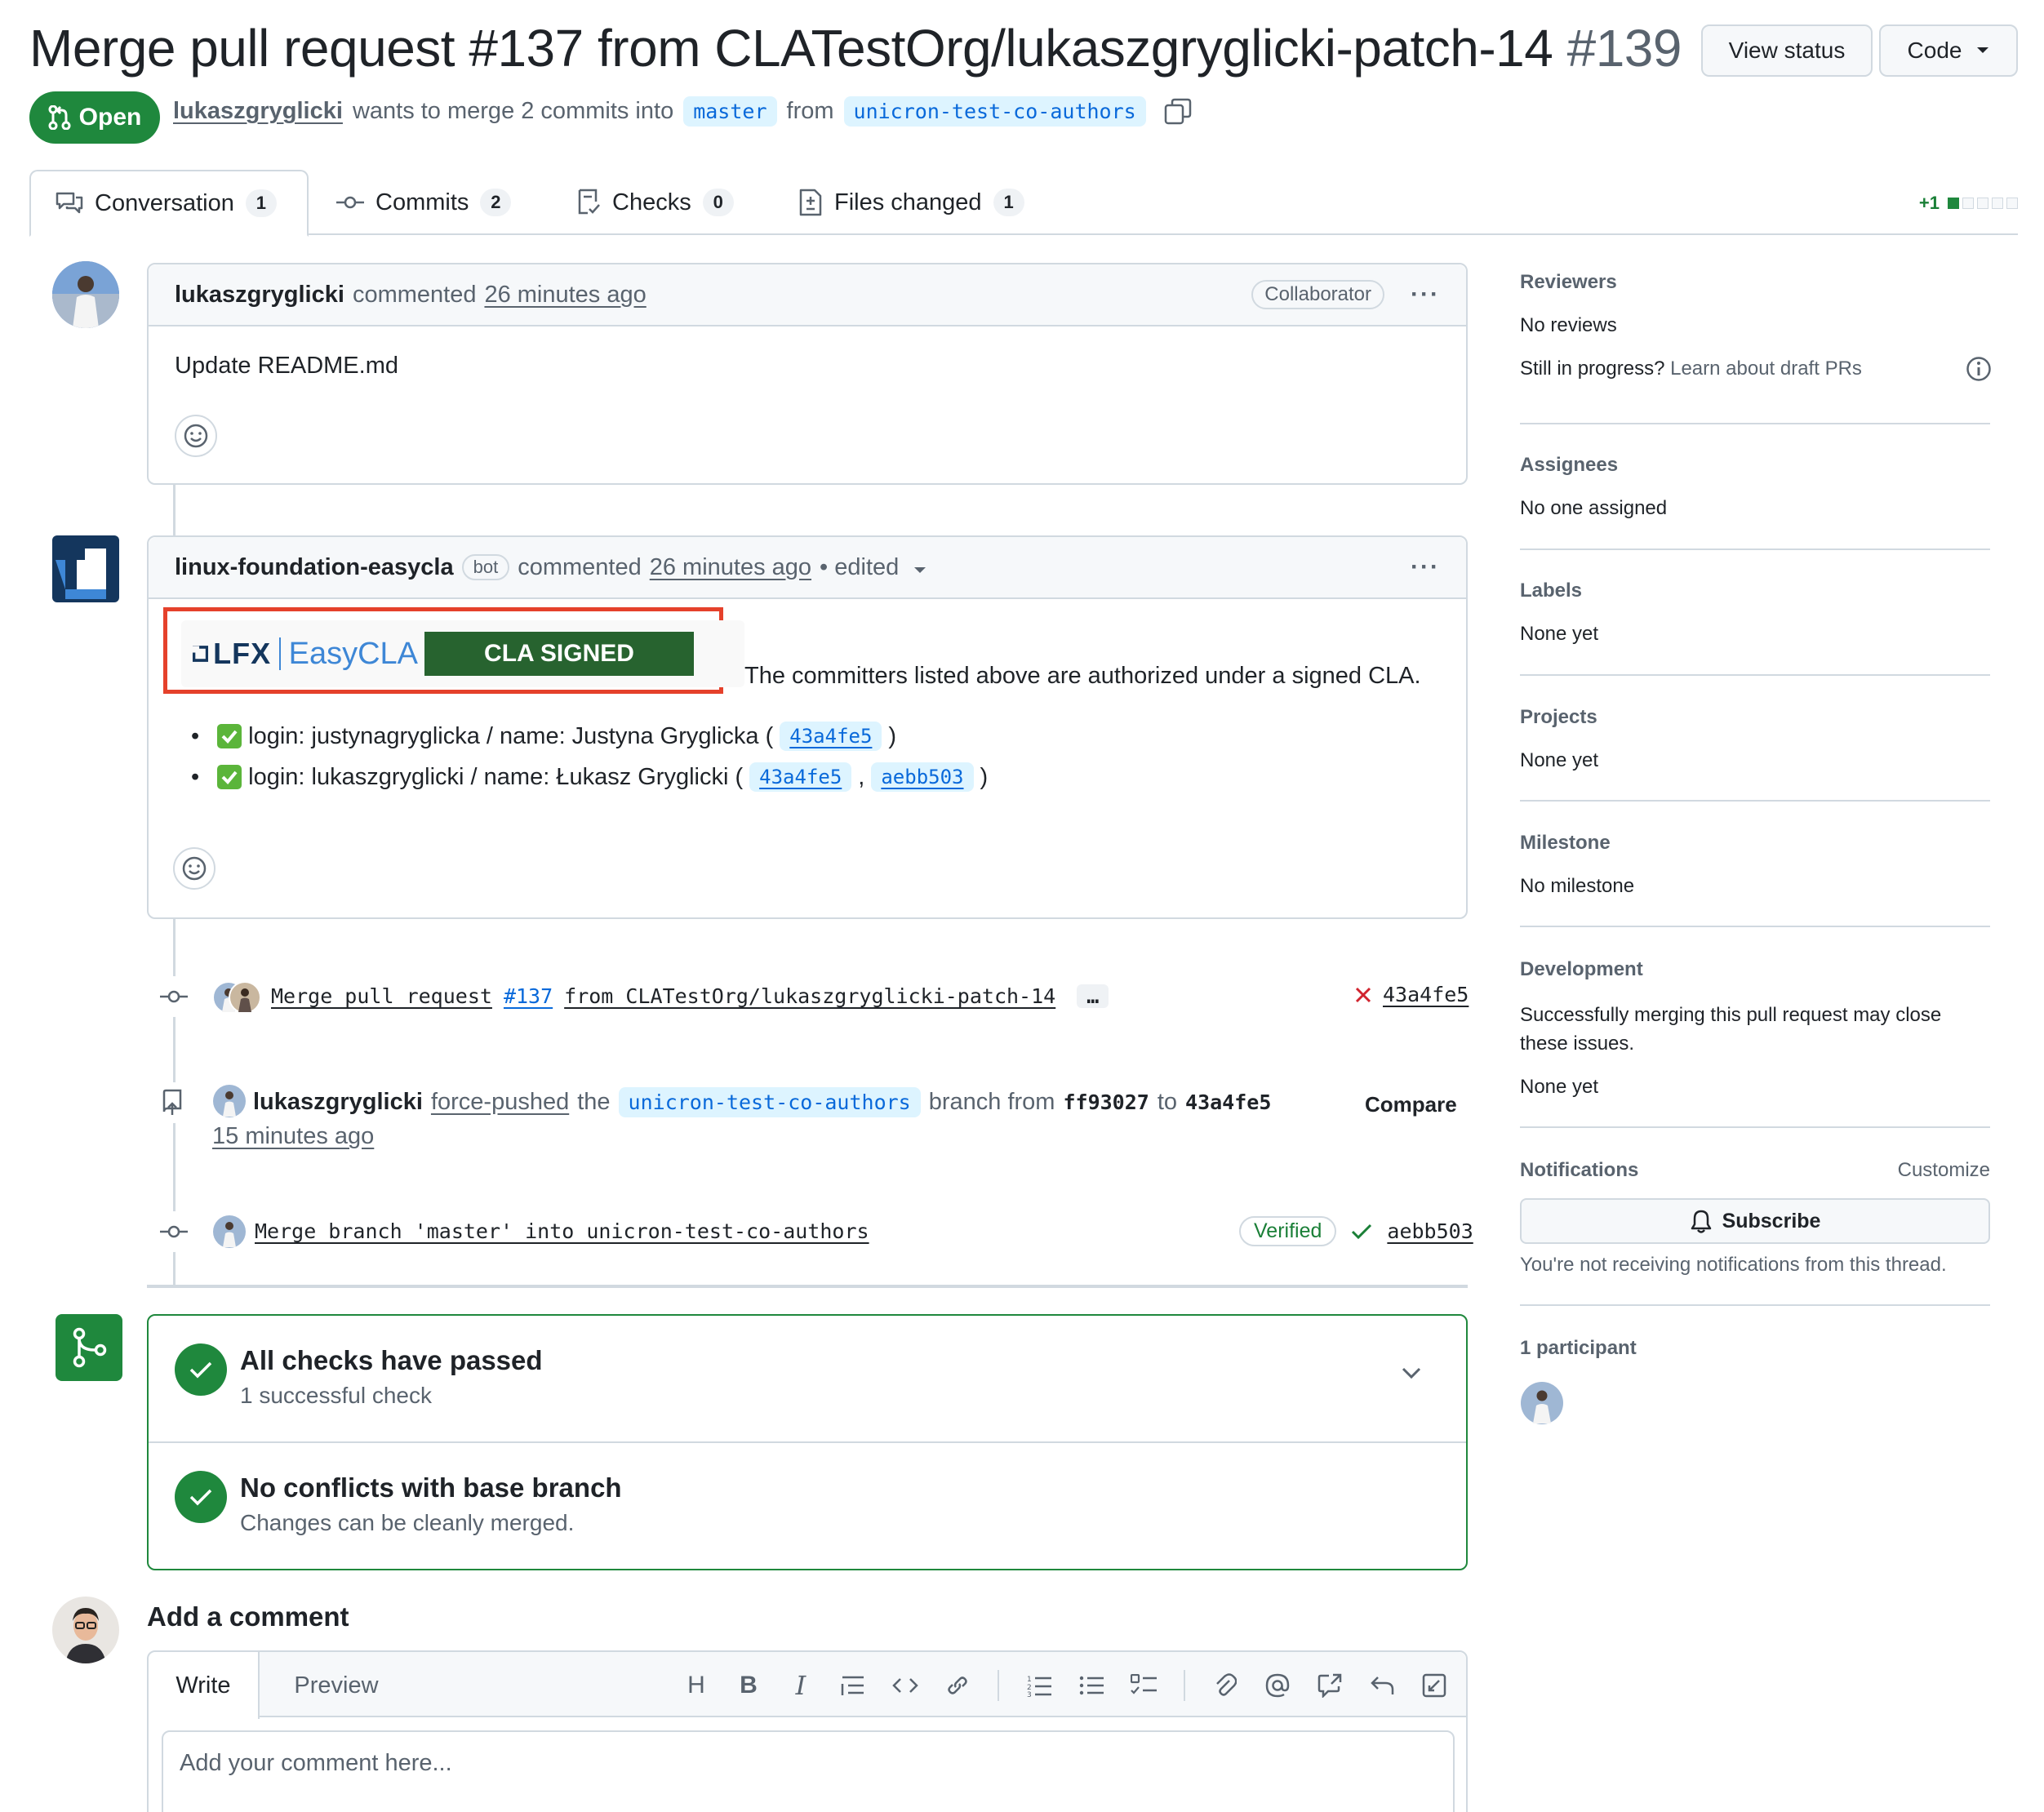 This screenshot has width=2044, height=1812. Describe the element at coordinates (1288, 1231) in the screenshot. I see `verified-badge: Verified` at that location.